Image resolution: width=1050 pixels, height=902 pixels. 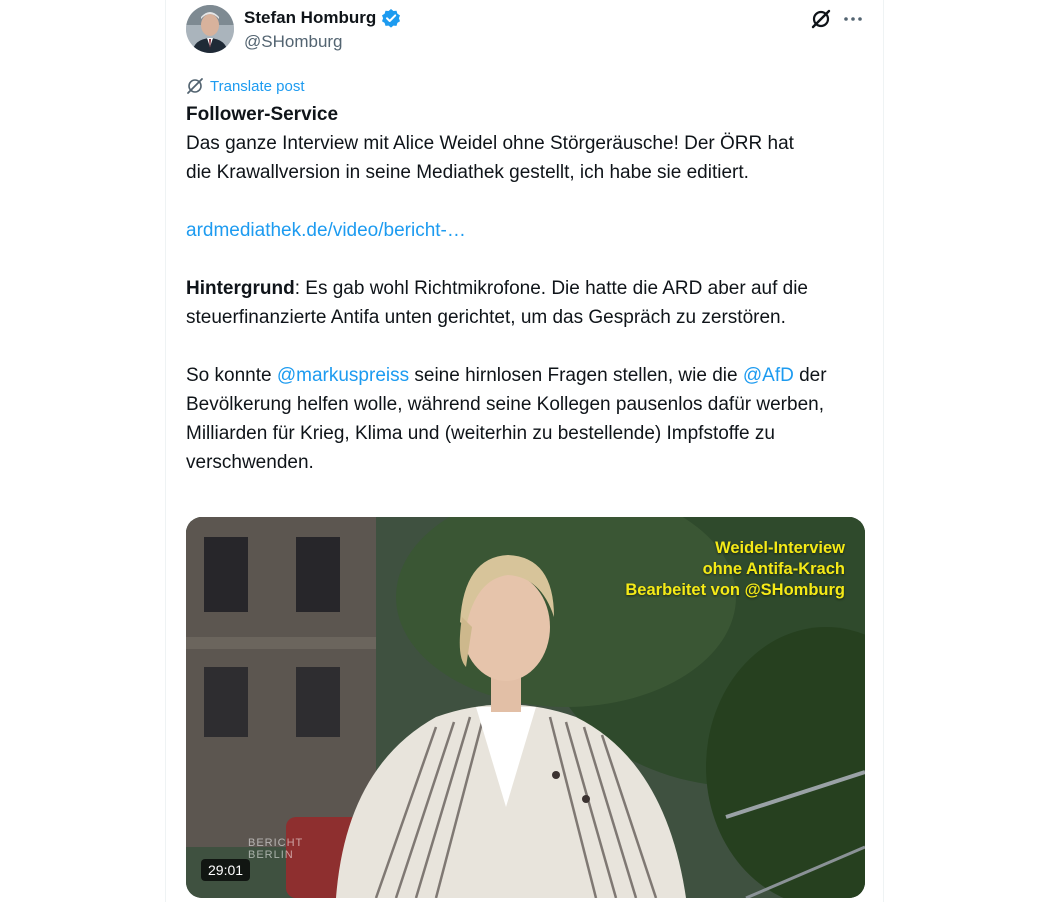 I want to click on watermark-line-2: BERLIN, so click(x=271, y=855).